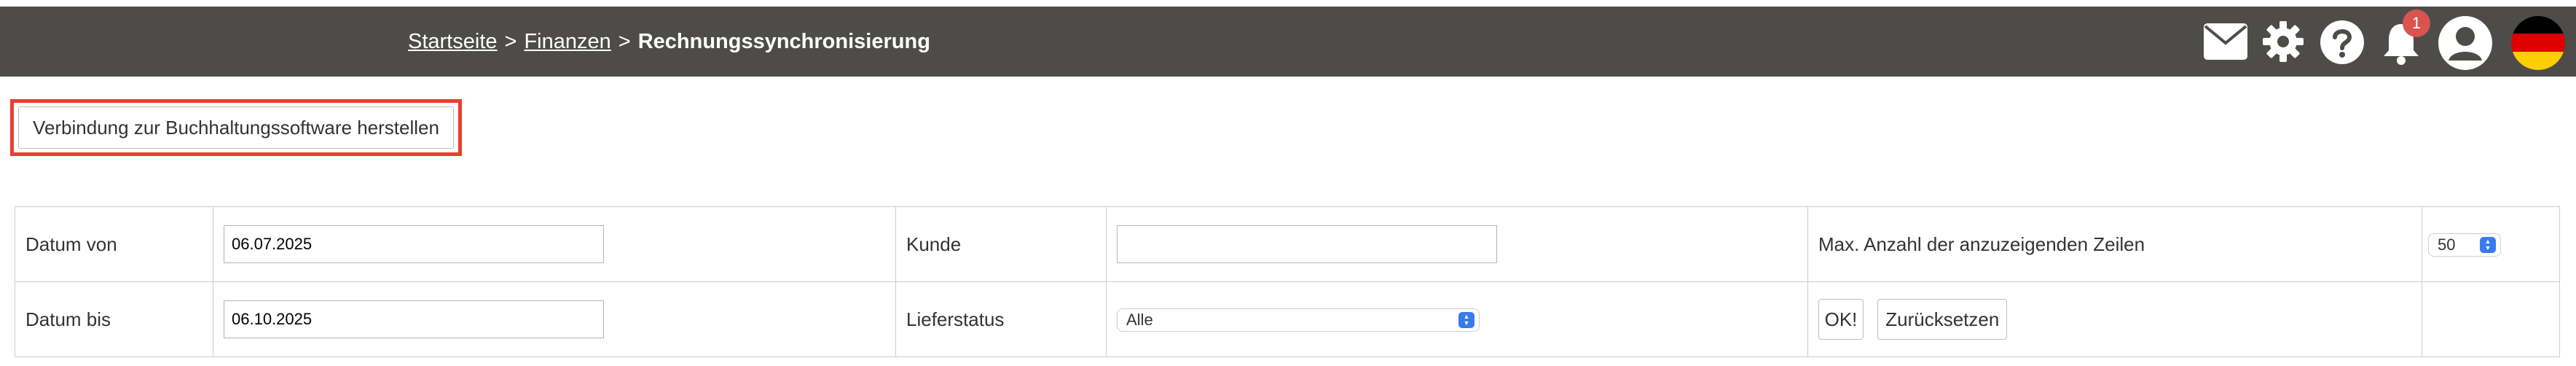 The height and width of the screenshot is (366, 2576). I want to click on mail-icon, so click(2225, 42).